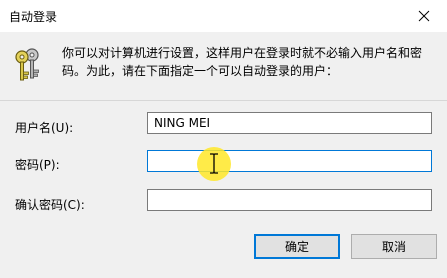 Image resolution: width=447 pixels, height=278 pixels. I want to click on confirm-password-label: 确认密码(C):, so click(50, 205).